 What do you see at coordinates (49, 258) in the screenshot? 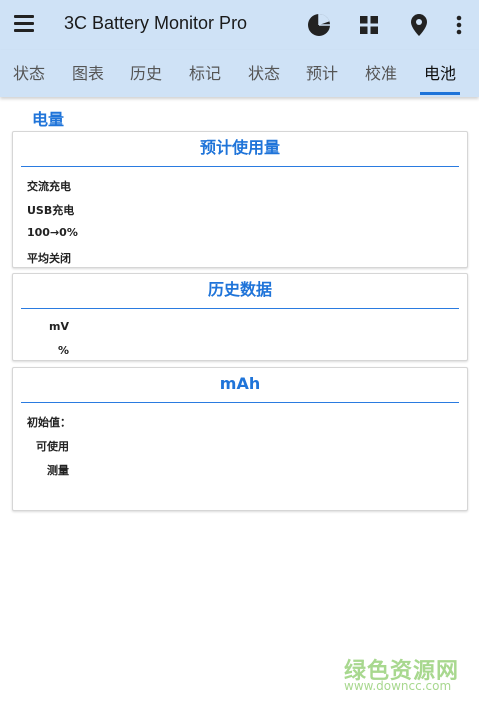
I see `row-label: 平均关闭` at bounding box center [49, 258].